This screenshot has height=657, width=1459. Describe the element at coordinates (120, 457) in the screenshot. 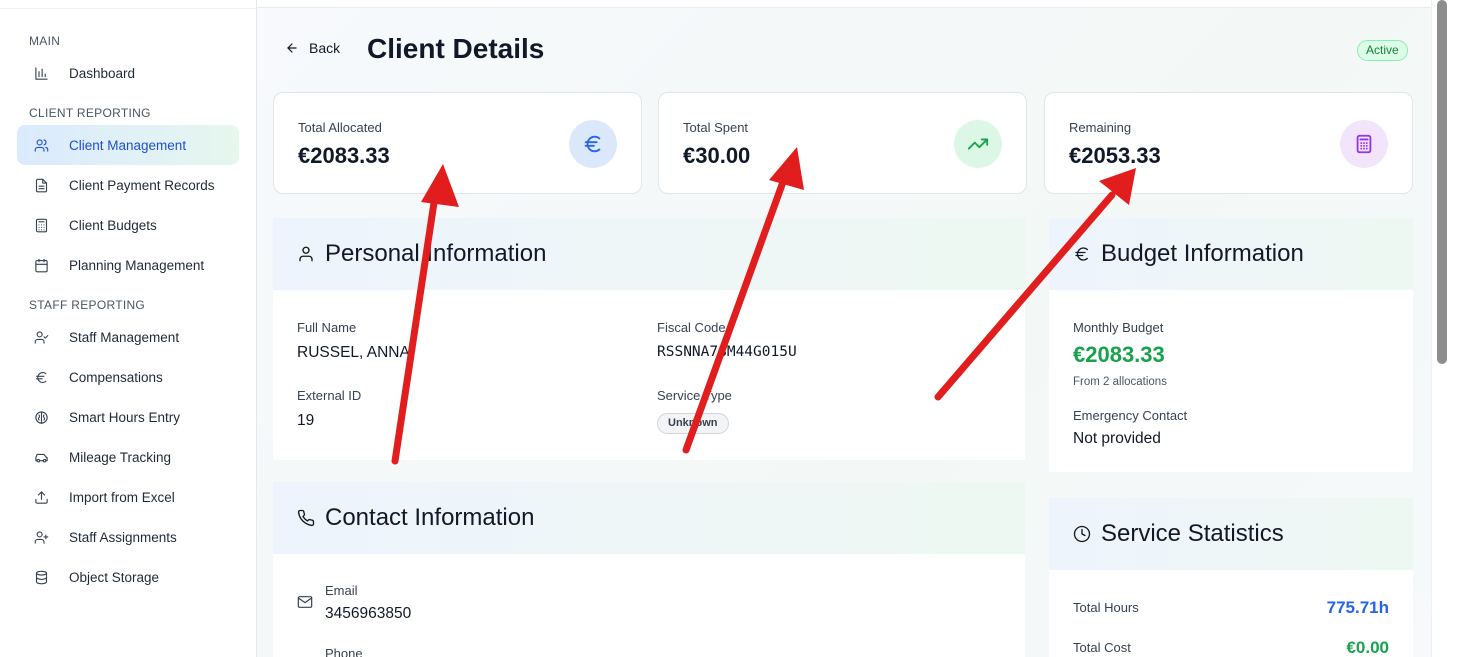

I see `sidebar-item-label: Mileage Tracking` at that location.